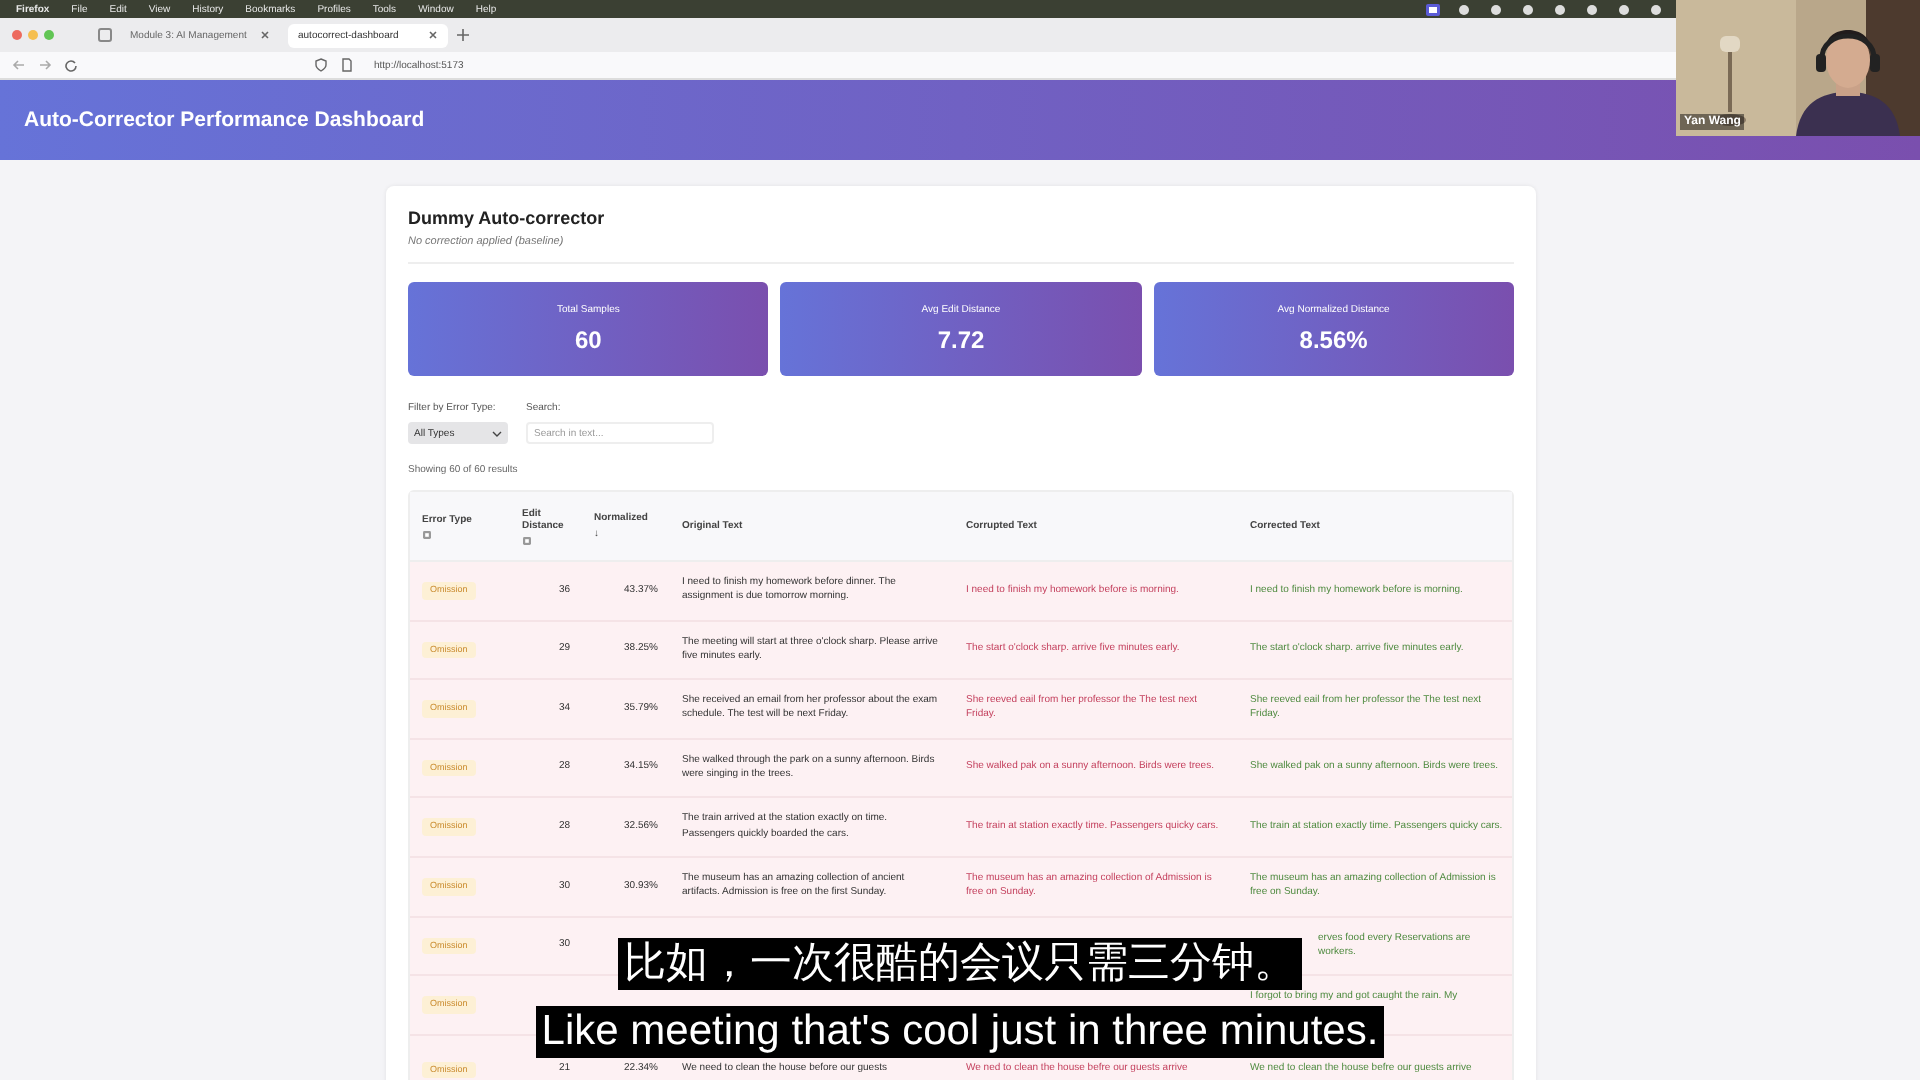 This screenshot has height=1080, width=1920. Describe the element at coordinates (960, 1032) in the screenshot. I see `caption: Like meeting that's cool just in three minutes.` at that location.